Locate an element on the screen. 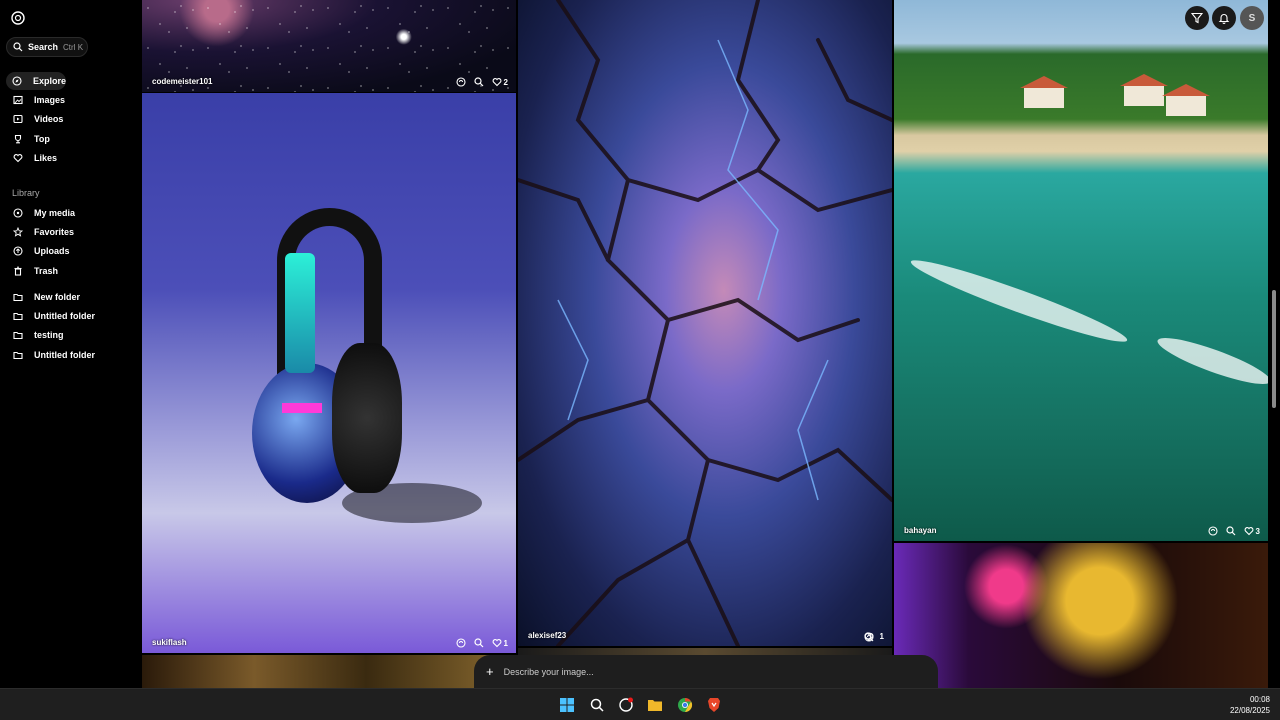 This screenshot has width=1280, height=720. nav-label: Images is located at coordinates (50, 100).